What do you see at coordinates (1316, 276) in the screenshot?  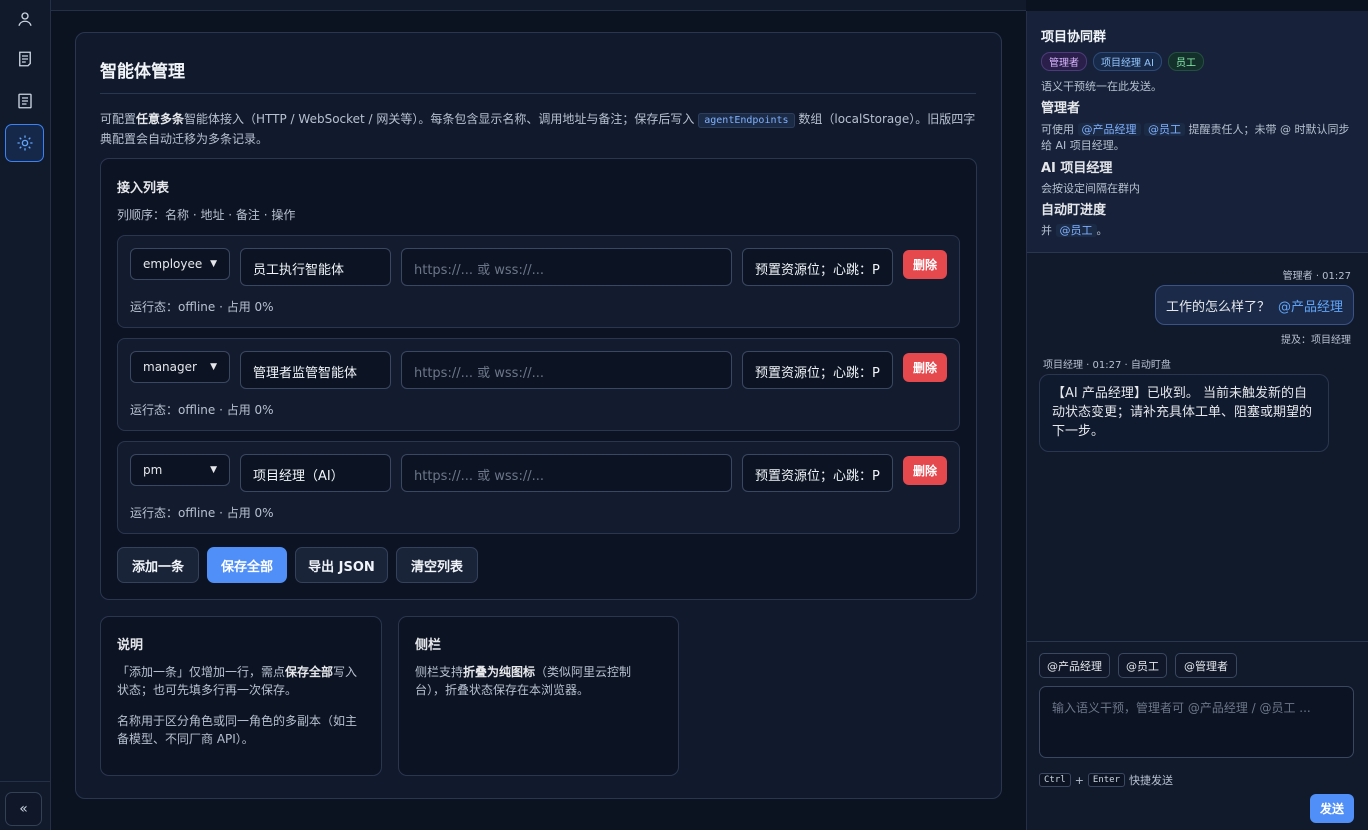 I see `message-meta: 管理者 · 01:27` at bounding box center [1316, 276].